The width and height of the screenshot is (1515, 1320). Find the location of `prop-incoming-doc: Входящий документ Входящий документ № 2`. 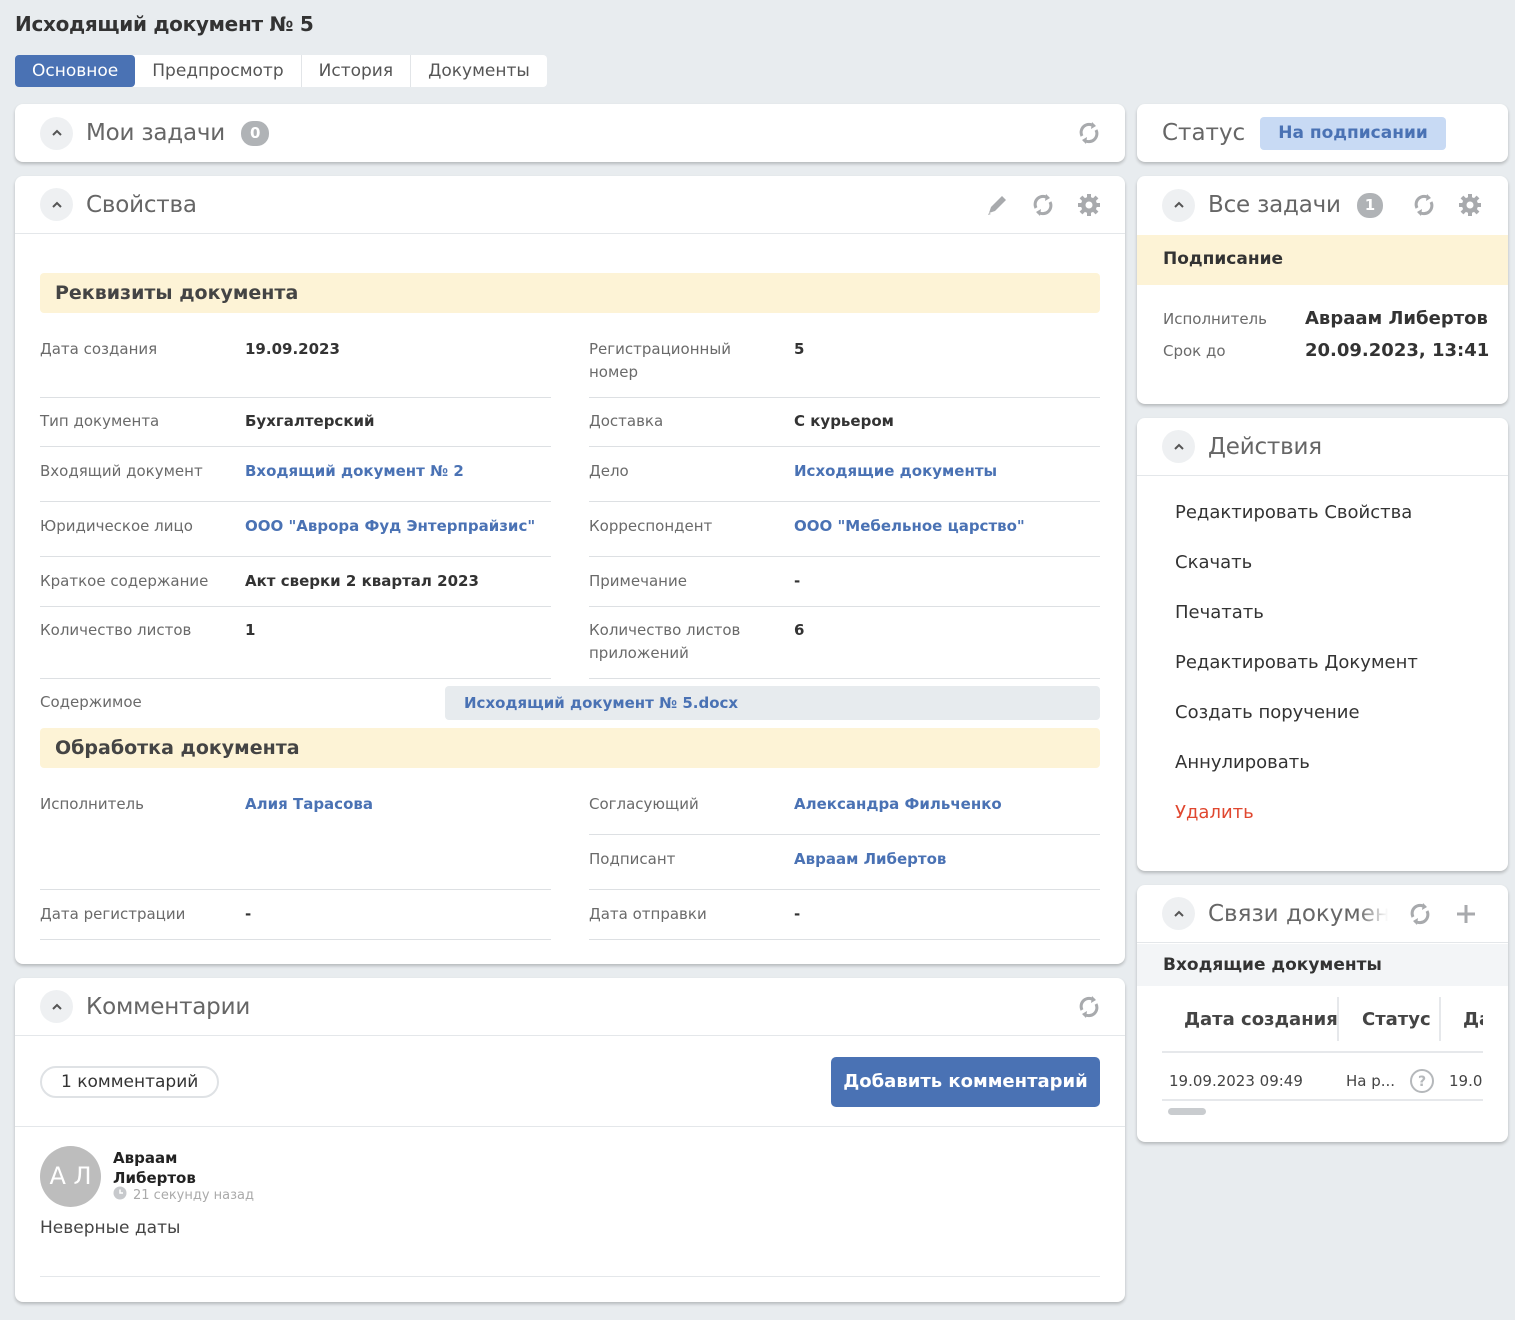

prop-incoming-doc: Входящий документ Входящий документ № 2 is located at coordinates (295, 481).